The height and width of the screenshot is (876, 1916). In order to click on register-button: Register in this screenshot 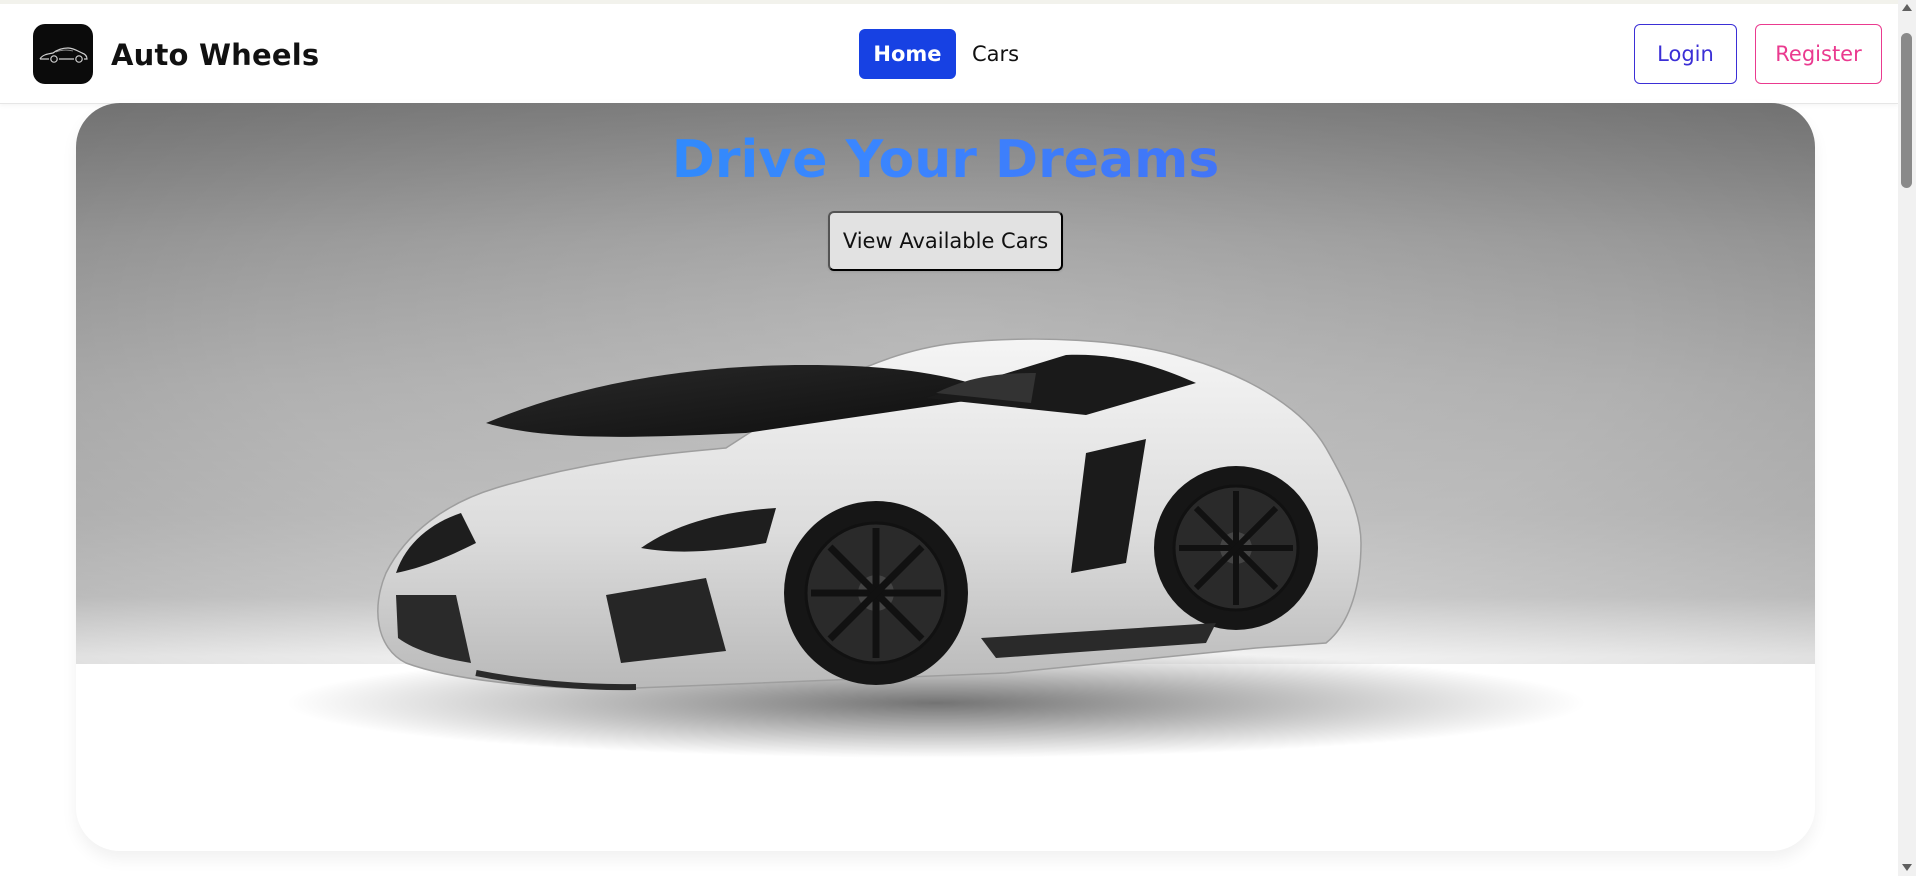, I will do `click(1818, 54)`.